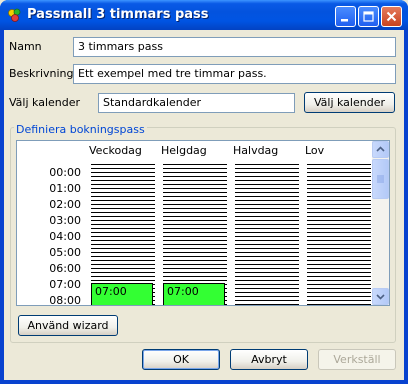 The image size is (408, 384). I want to click on maximize-button, so click(368, 16).